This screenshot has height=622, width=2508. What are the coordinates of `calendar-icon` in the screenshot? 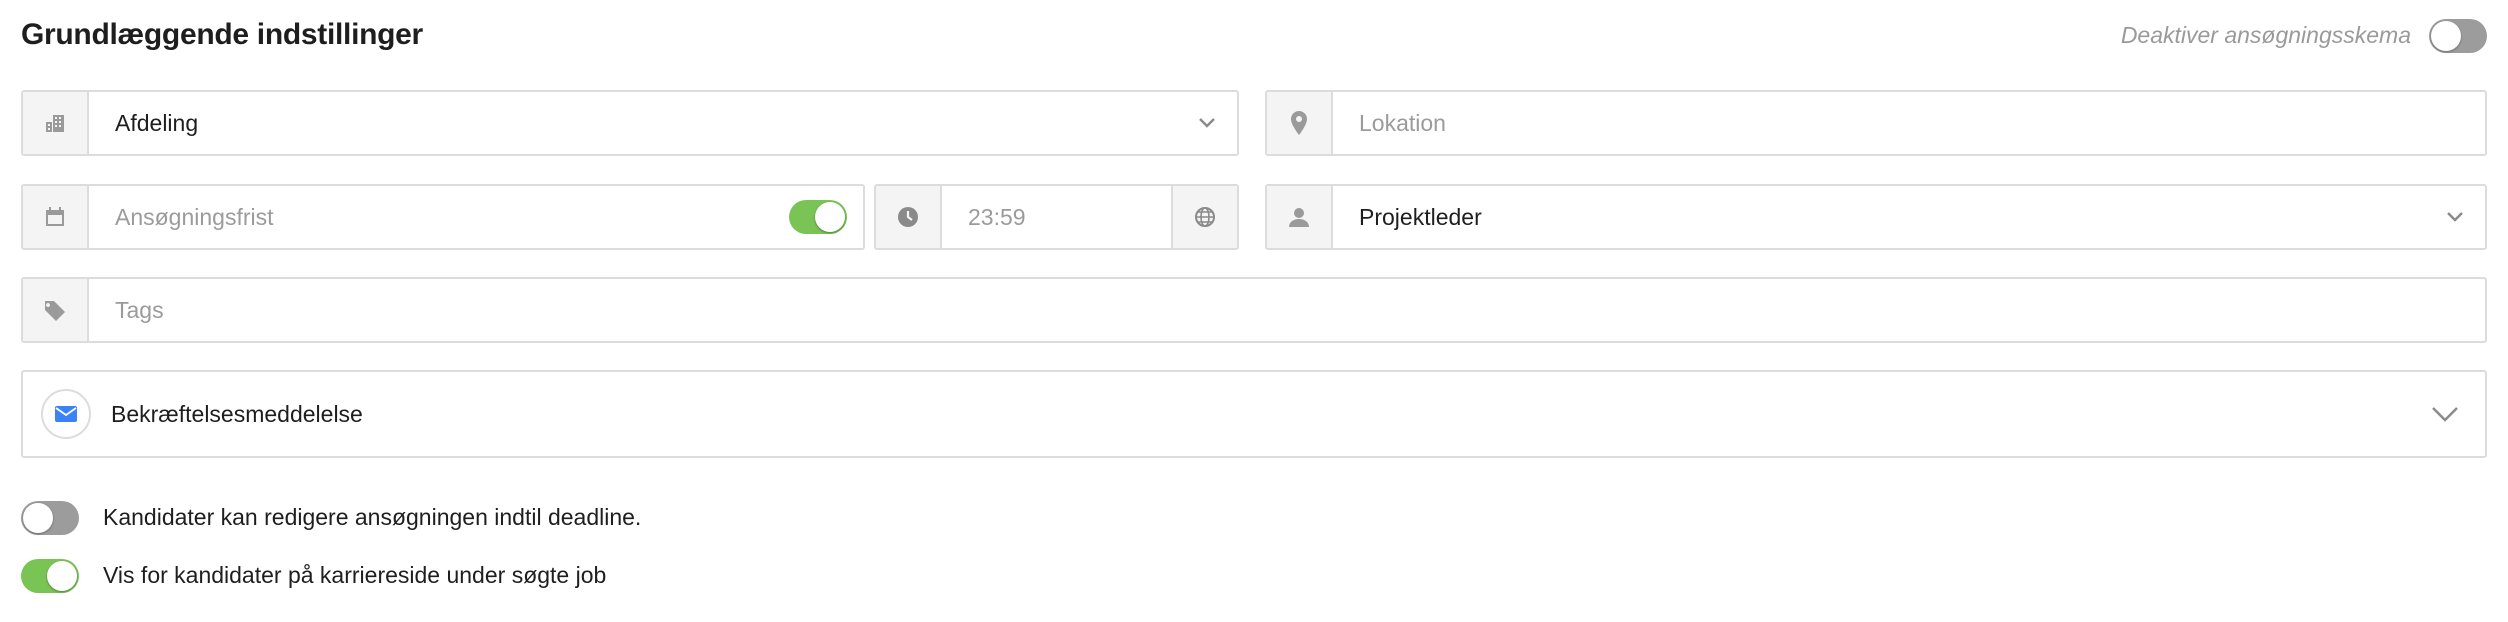 It's located at (56, 217).